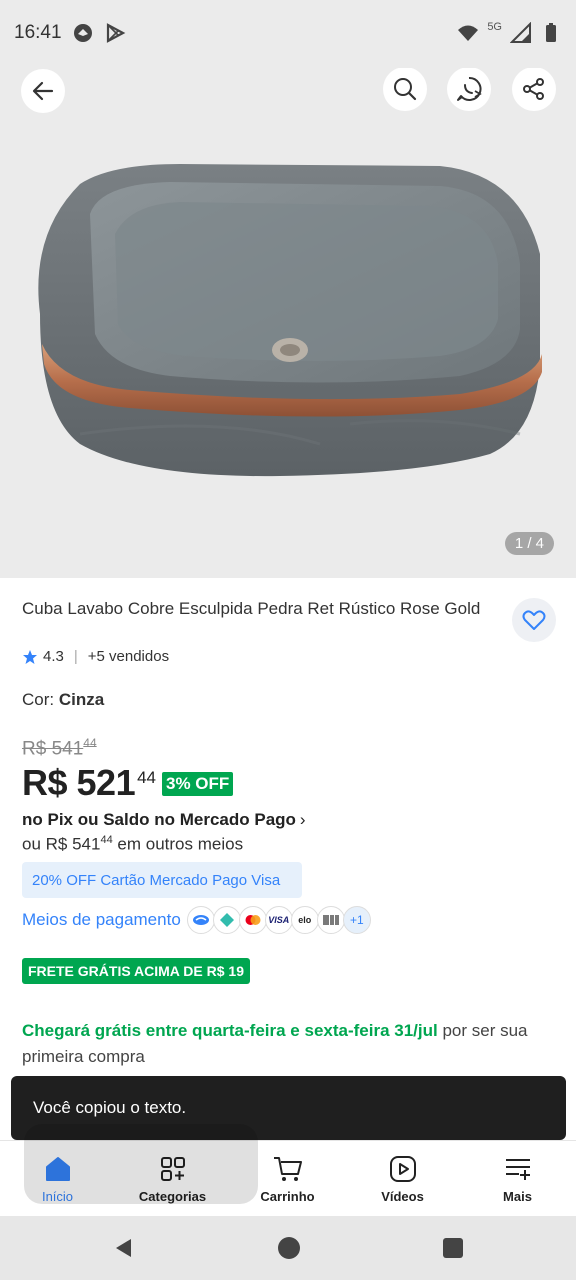  I want to click on back-button, so click(43, 91).